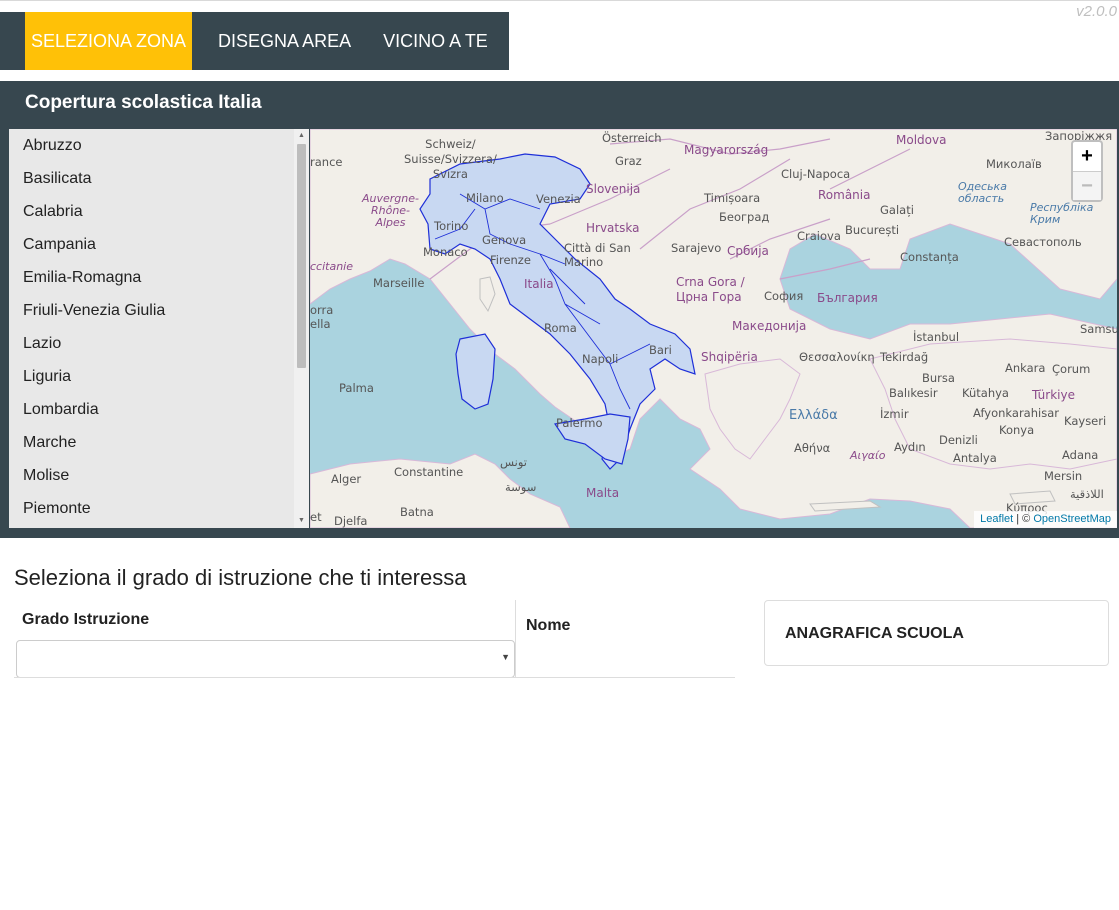 This screenshot has height=910, width=1119. Describe the element at coordinates (1025, 368) in the screenshot. I see `map-label-ankara: Ankara` at that location.